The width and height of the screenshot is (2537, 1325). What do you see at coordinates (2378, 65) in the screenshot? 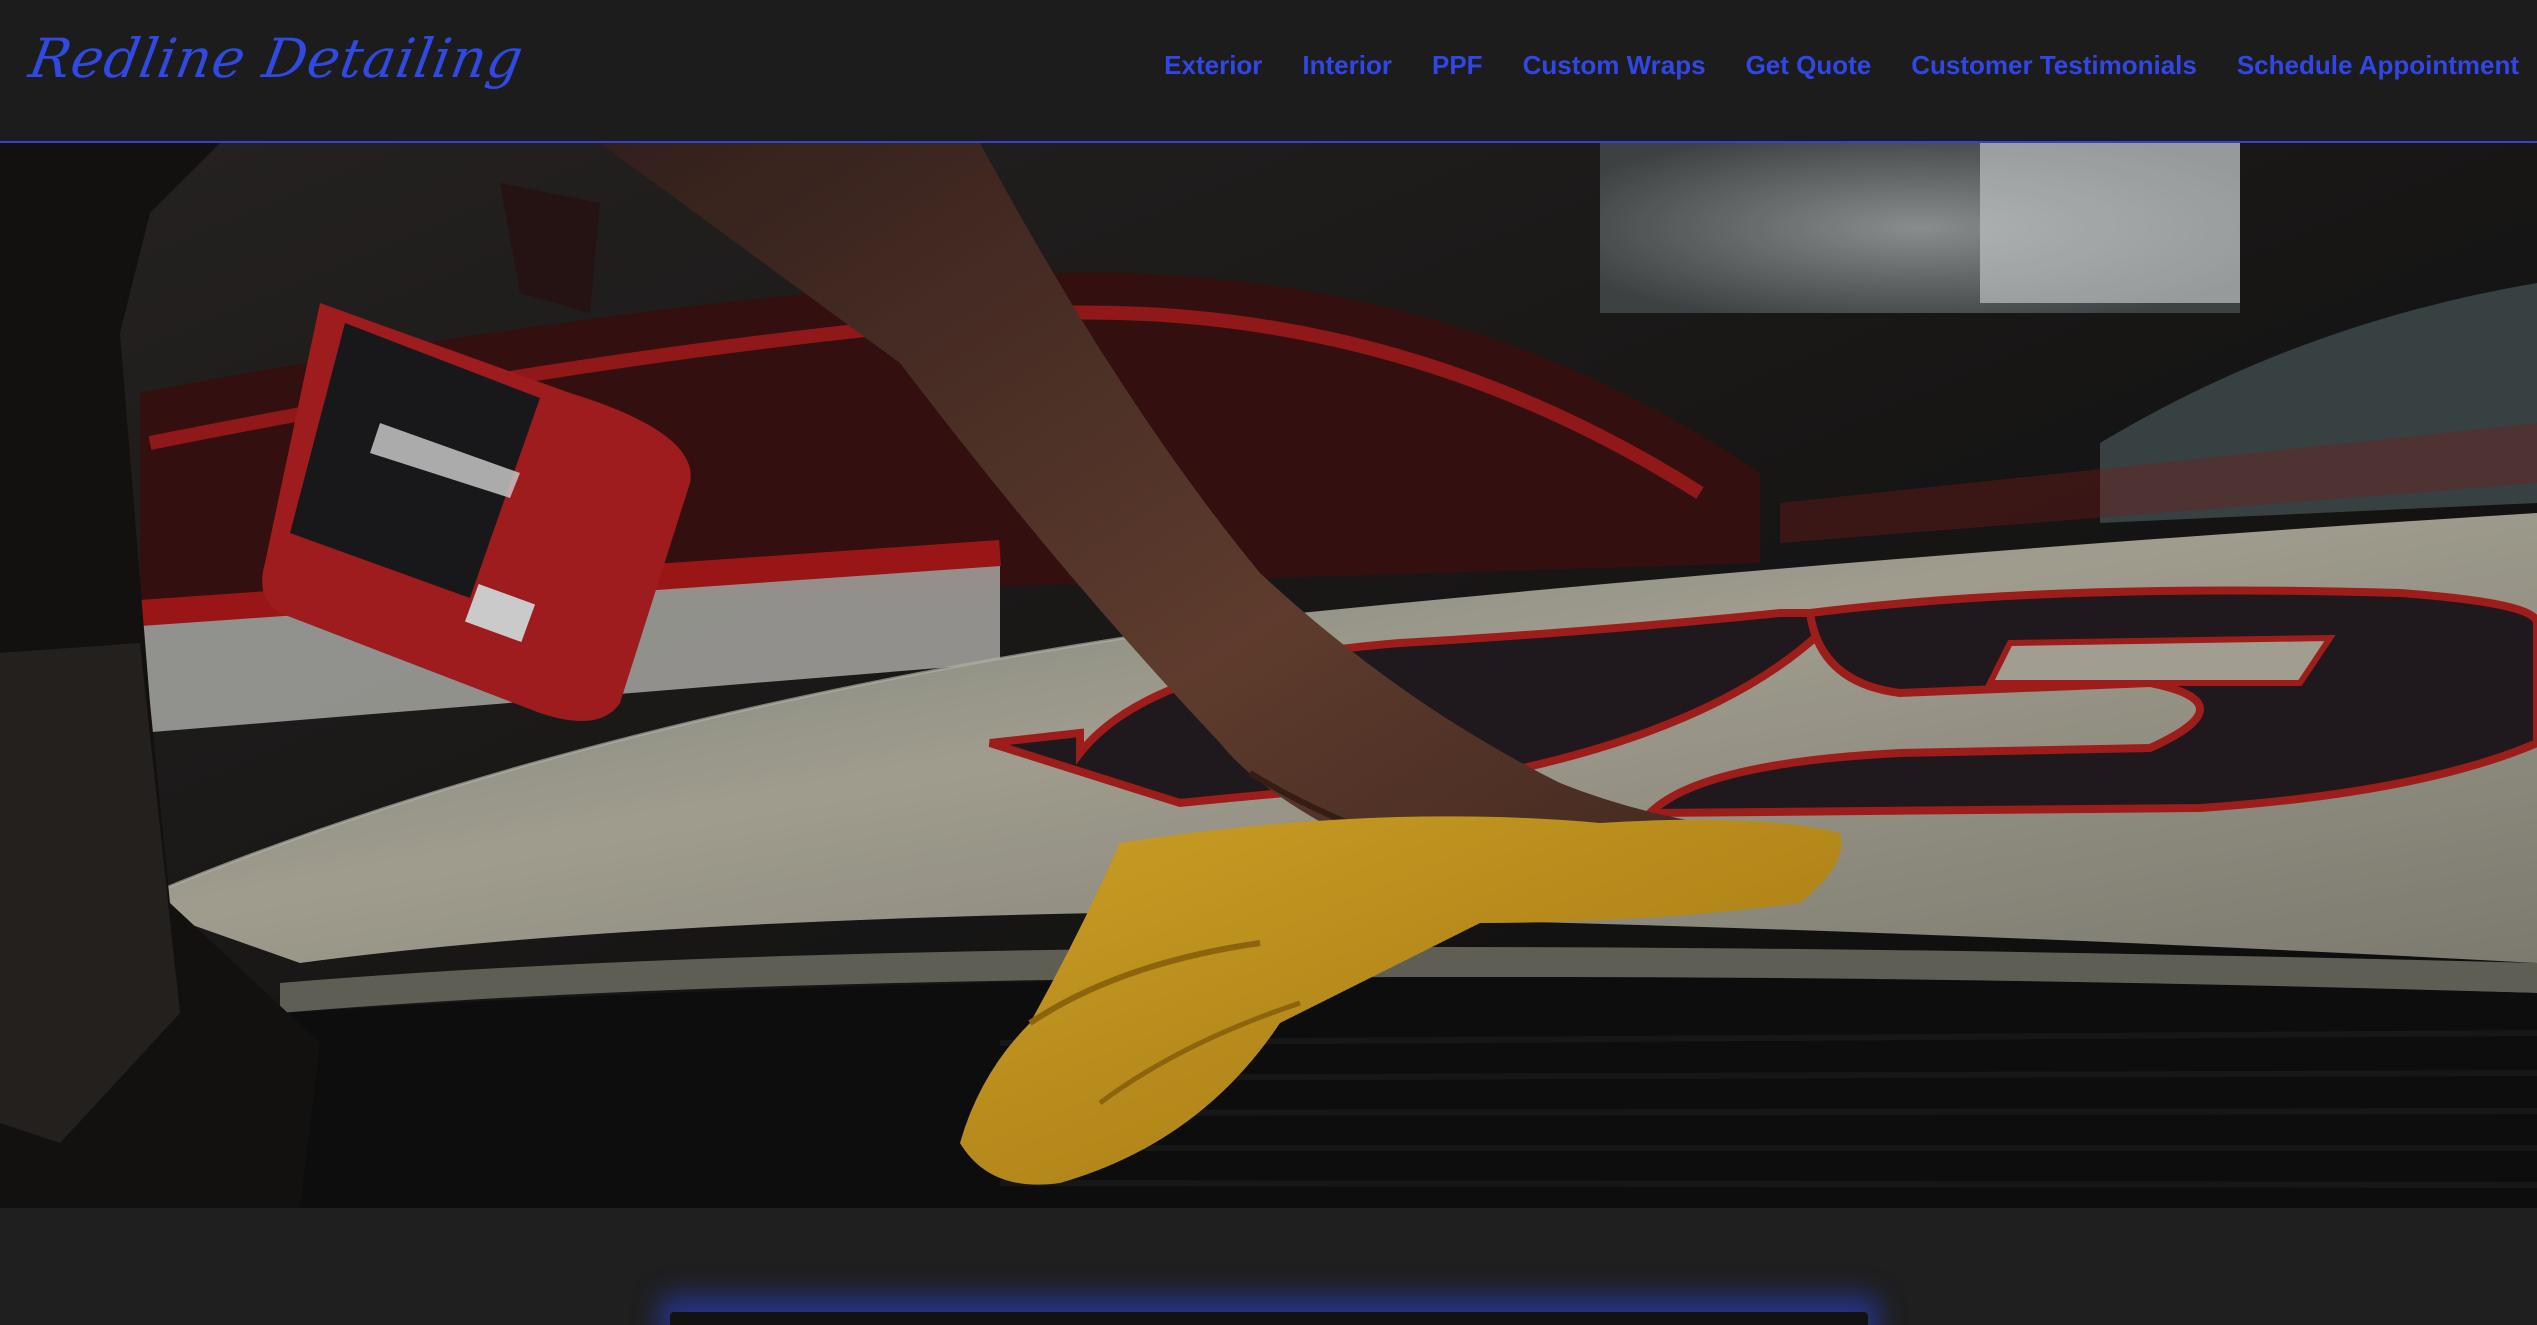
I see `nav-link-schedule-appointment: Schedule Appointment` at bounding box center [2378, 65].